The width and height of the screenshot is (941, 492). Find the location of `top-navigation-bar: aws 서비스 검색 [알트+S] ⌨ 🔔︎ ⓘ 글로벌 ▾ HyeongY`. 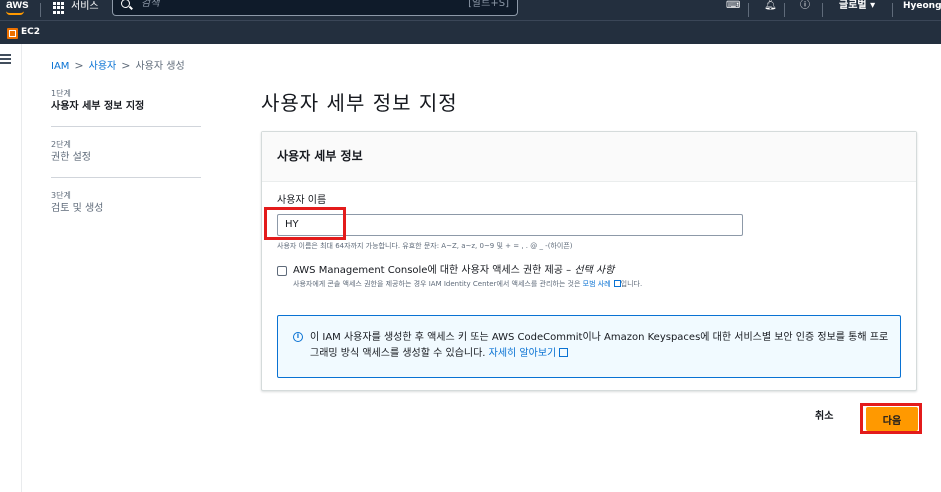

top-navigation-bar: aws 서비스 검색 [알트+S] ⌨ 🔔︎ ⓘ 글로벌 ▾ HyeongY is located at coordinates (470, 10).